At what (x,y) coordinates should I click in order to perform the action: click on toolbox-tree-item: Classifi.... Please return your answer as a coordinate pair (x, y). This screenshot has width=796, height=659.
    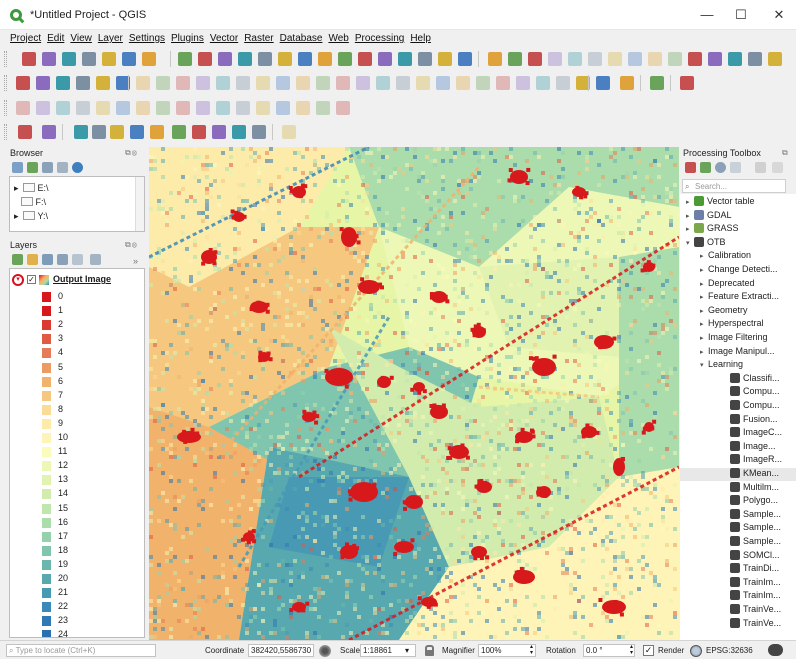
    Looking at the image, I should click on (738, 379).